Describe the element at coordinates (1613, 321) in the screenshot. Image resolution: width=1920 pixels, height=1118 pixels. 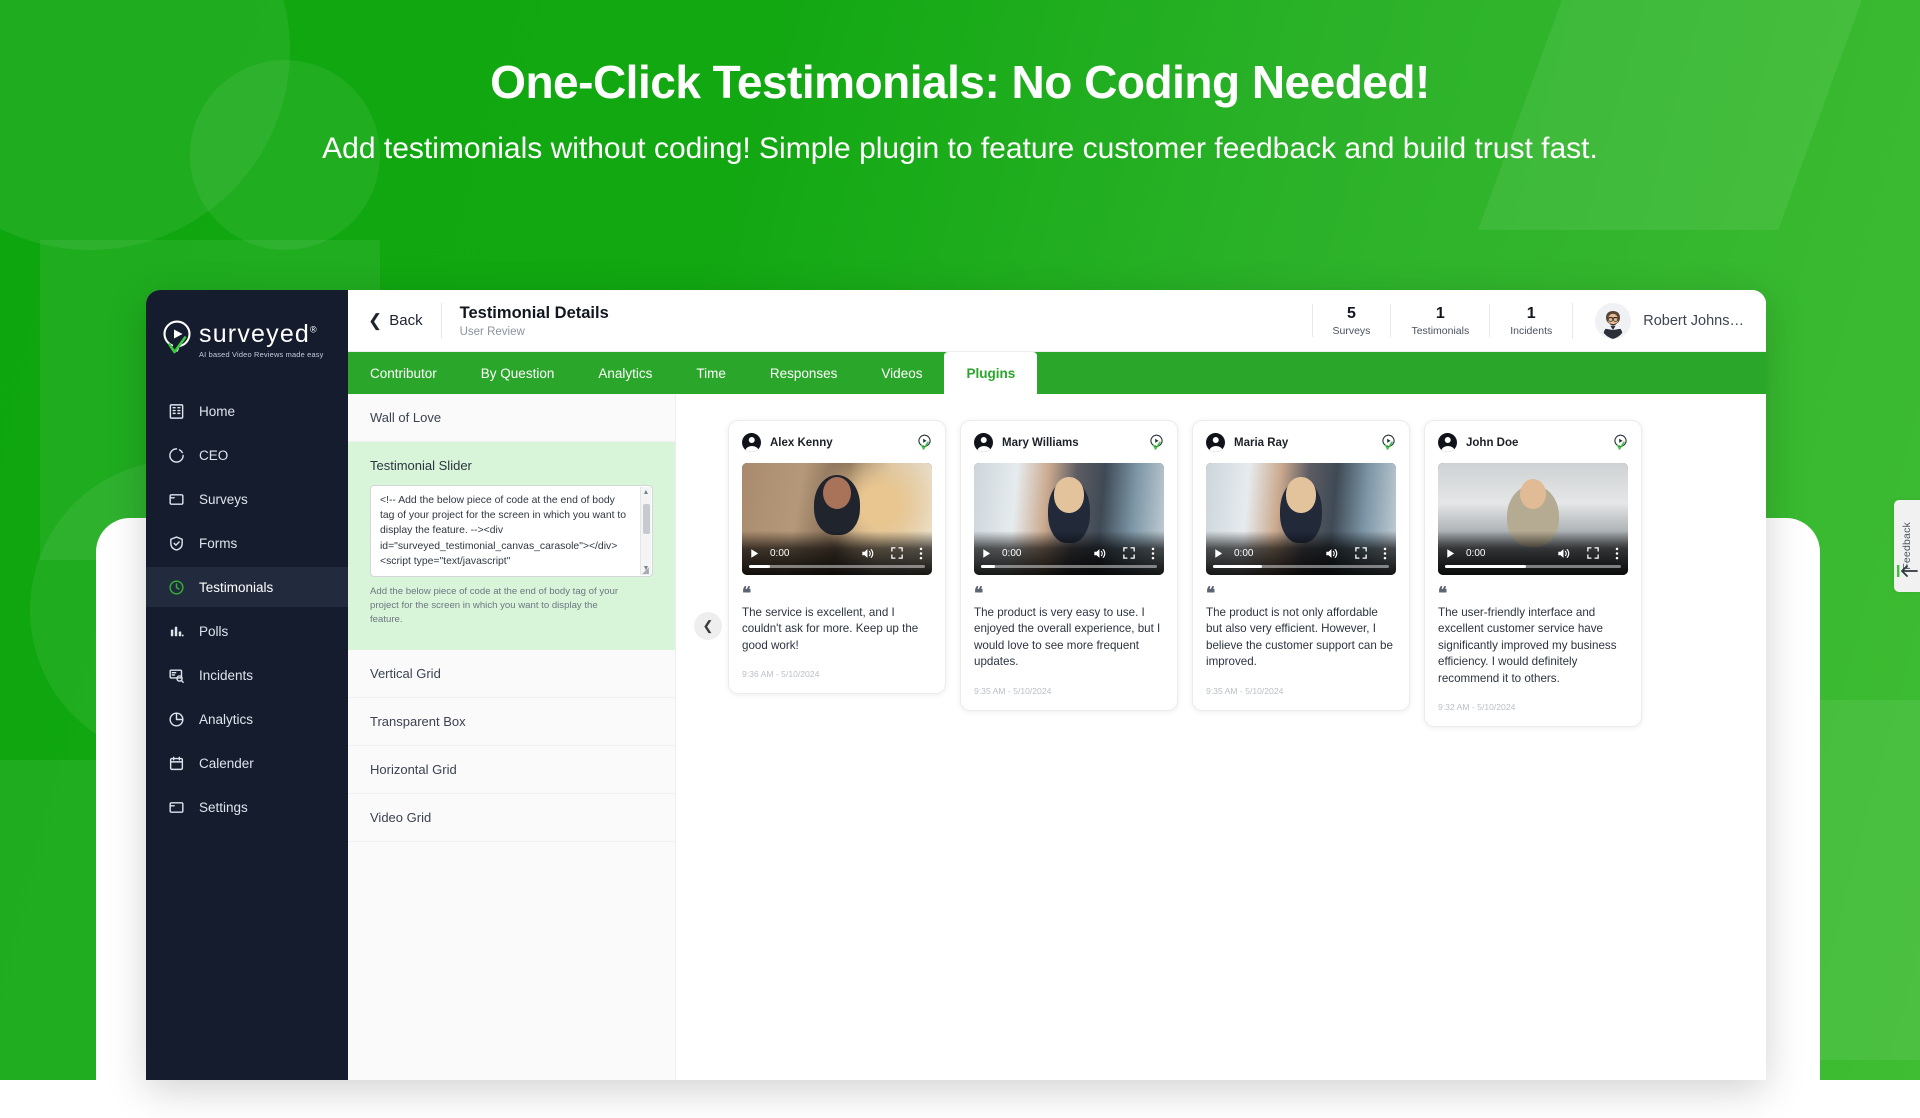
I see `user-avatar-illustration` at that location.